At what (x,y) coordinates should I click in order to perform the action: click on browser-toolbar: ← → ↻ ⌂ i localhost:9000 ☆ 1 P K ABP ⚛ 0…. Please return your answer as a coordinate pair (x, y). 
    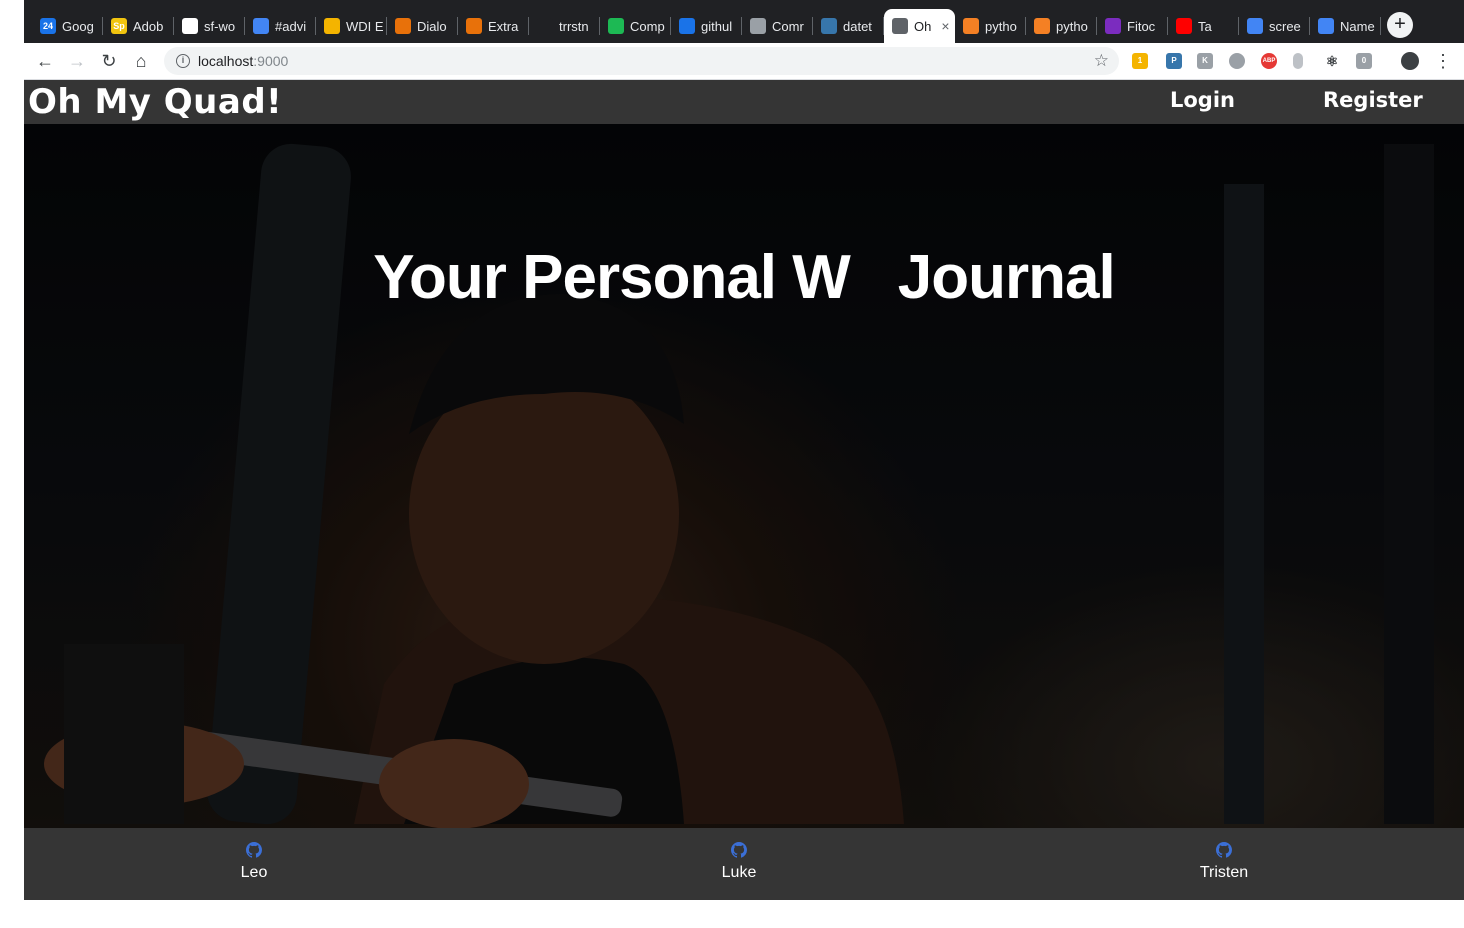
    Looking at the image, I should click on (744, 61).